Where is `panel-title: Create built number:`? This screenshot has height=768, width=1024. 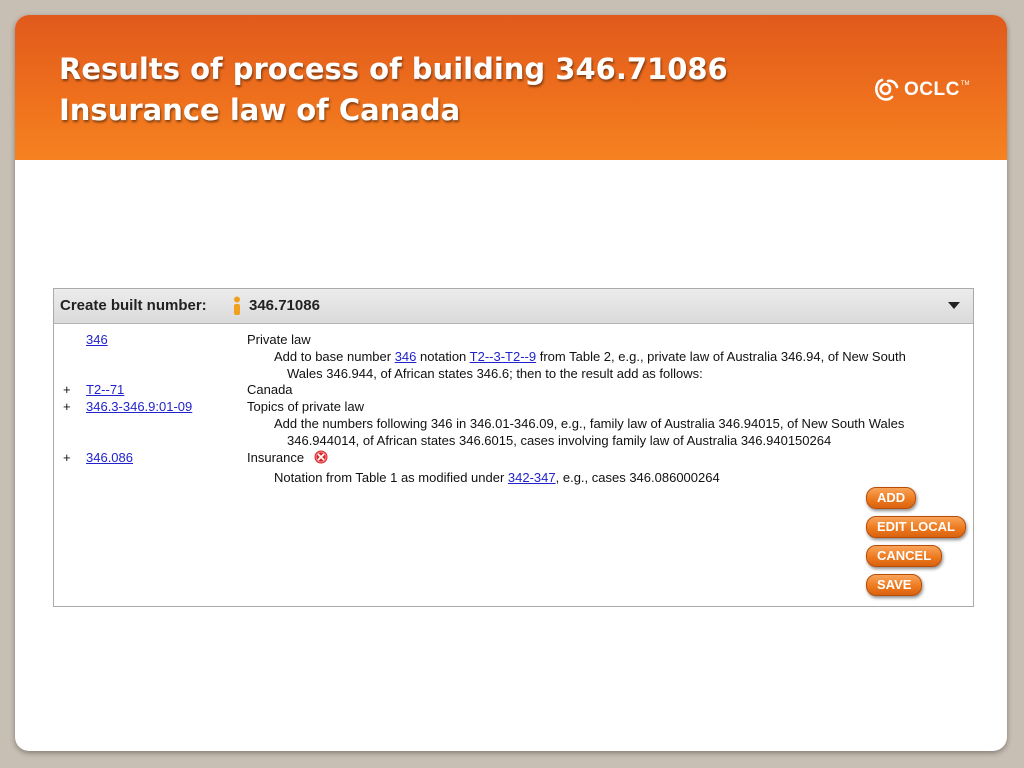 panel-title: Create built number: is located at coordinates (133, 305).